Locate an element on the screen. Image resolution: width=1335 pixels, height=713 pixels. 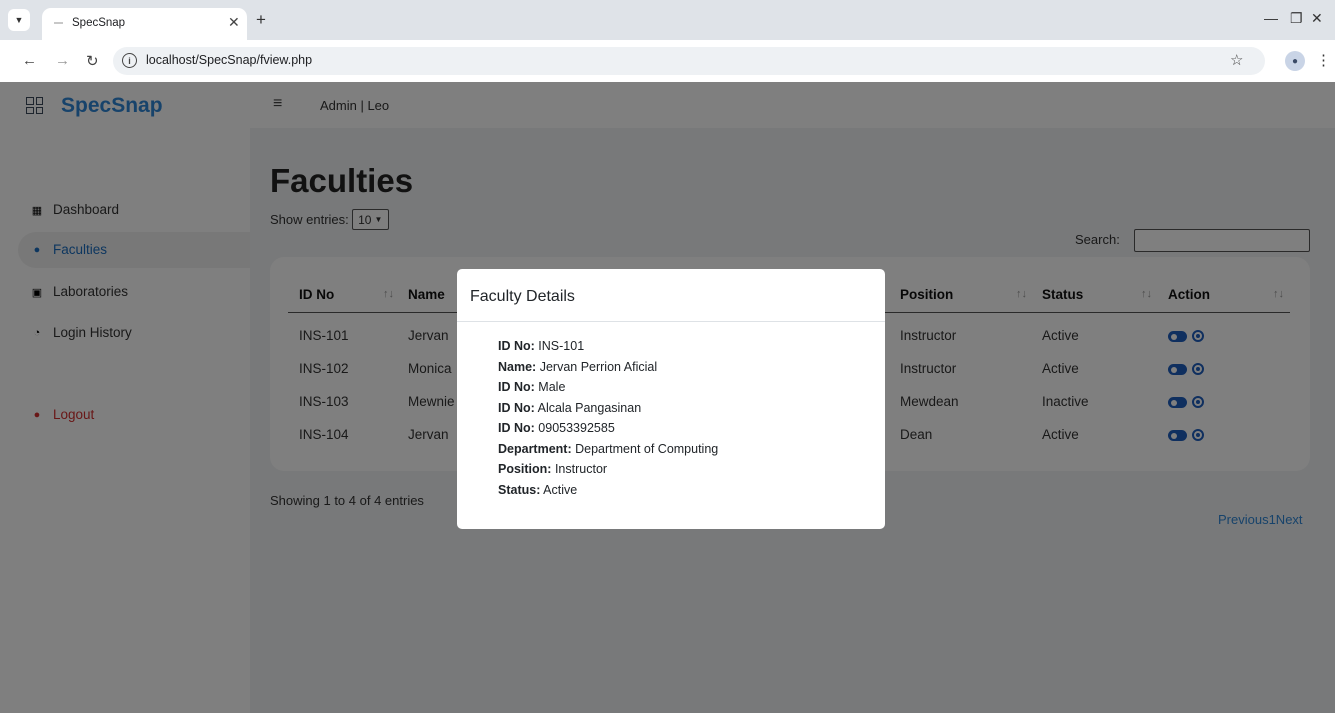
detail-row: ID No: Male is located at coordinates (531, 387).